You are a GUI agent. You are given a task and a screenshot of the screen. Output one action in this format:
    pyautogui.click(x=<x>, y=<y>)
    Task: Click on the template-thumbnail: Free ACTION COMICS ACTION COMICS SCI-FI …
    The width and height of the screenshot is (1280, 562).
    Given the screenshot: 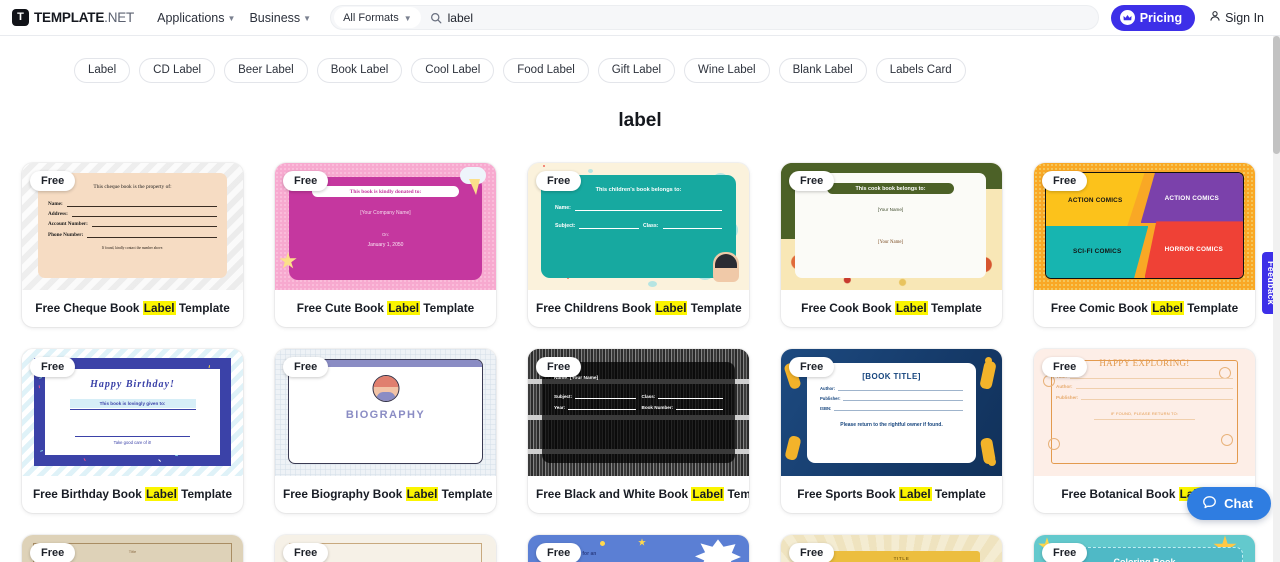 What is the action you would take?
    pyautogui.click(x=1144, y=226)
    